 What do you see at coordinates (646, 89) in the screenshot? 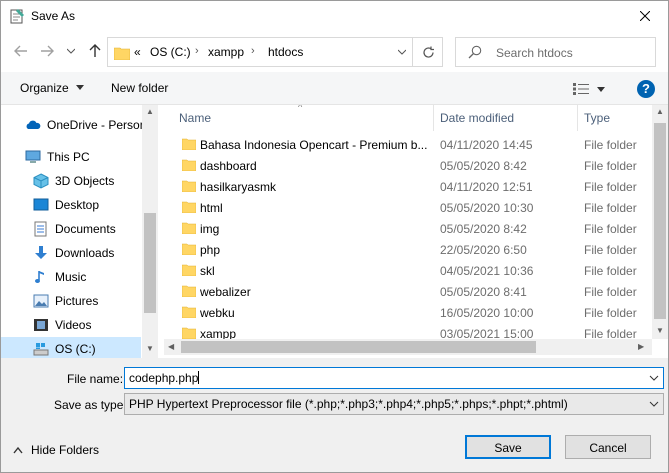
I see `help-button: ?` at bounding box center [646, 89].